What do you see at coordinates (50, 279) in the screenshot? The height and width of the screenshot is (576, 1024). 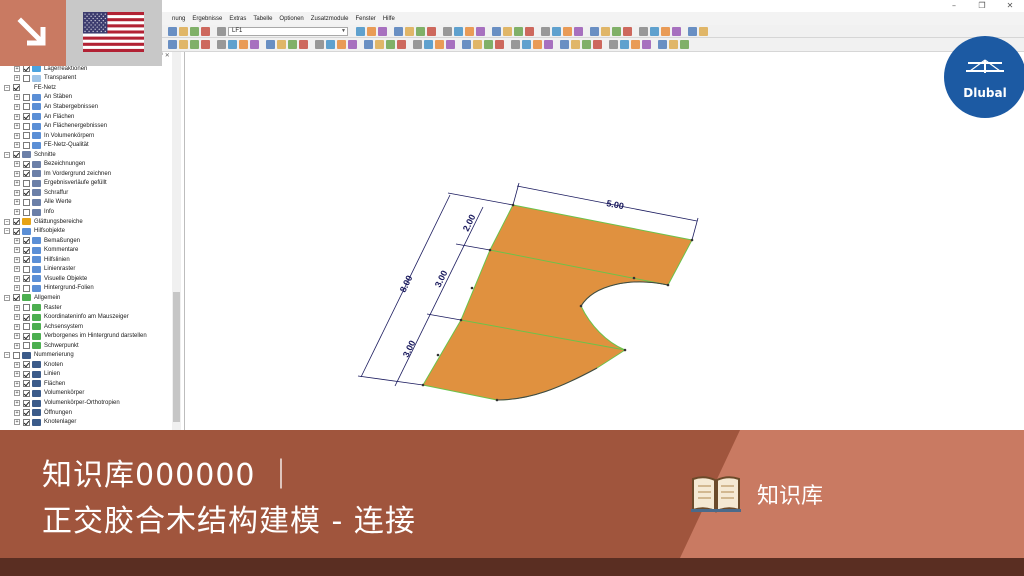 I see `tree-item: + Visuelle Objekte` at bounding box center [50, 279].